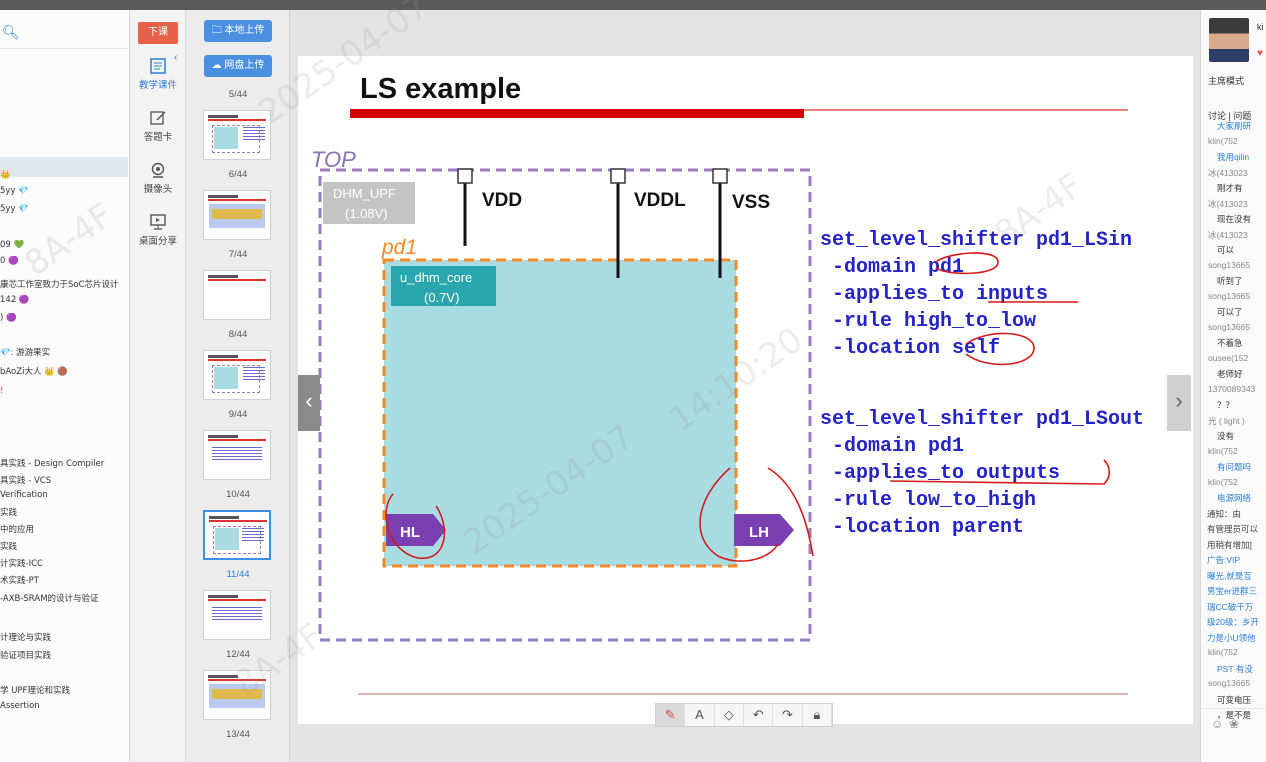  I want to click on lock-icon: 🔒︎, so click(817, 715).